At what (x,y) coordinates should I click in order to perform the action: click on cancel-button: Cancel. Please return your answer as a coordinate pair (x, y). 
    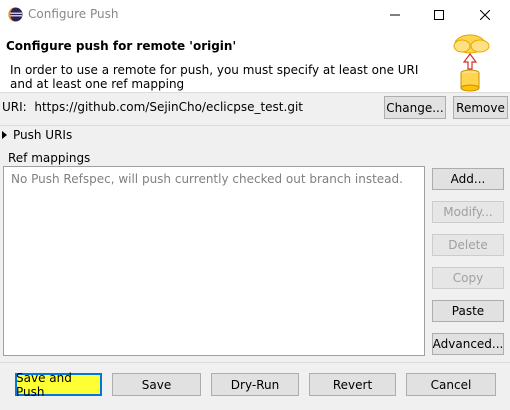
    Looking at the image, I should click on (451, 384).